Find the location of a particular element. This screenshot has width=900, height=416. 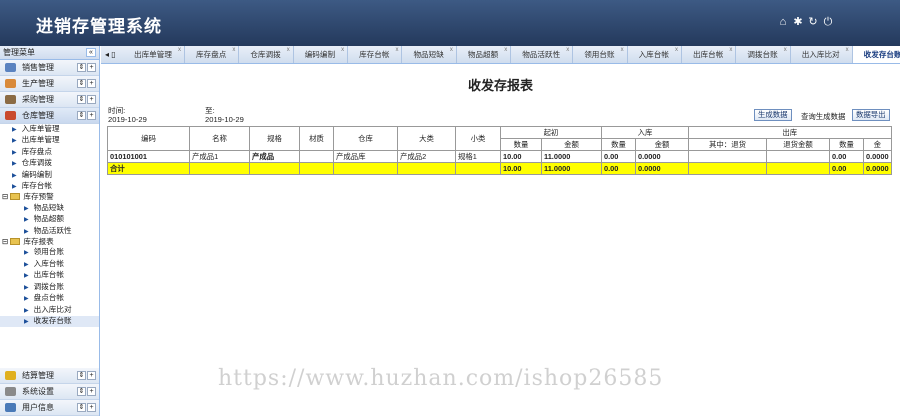

col-warehouse: 仓库 is located at coordinates (365, 138).